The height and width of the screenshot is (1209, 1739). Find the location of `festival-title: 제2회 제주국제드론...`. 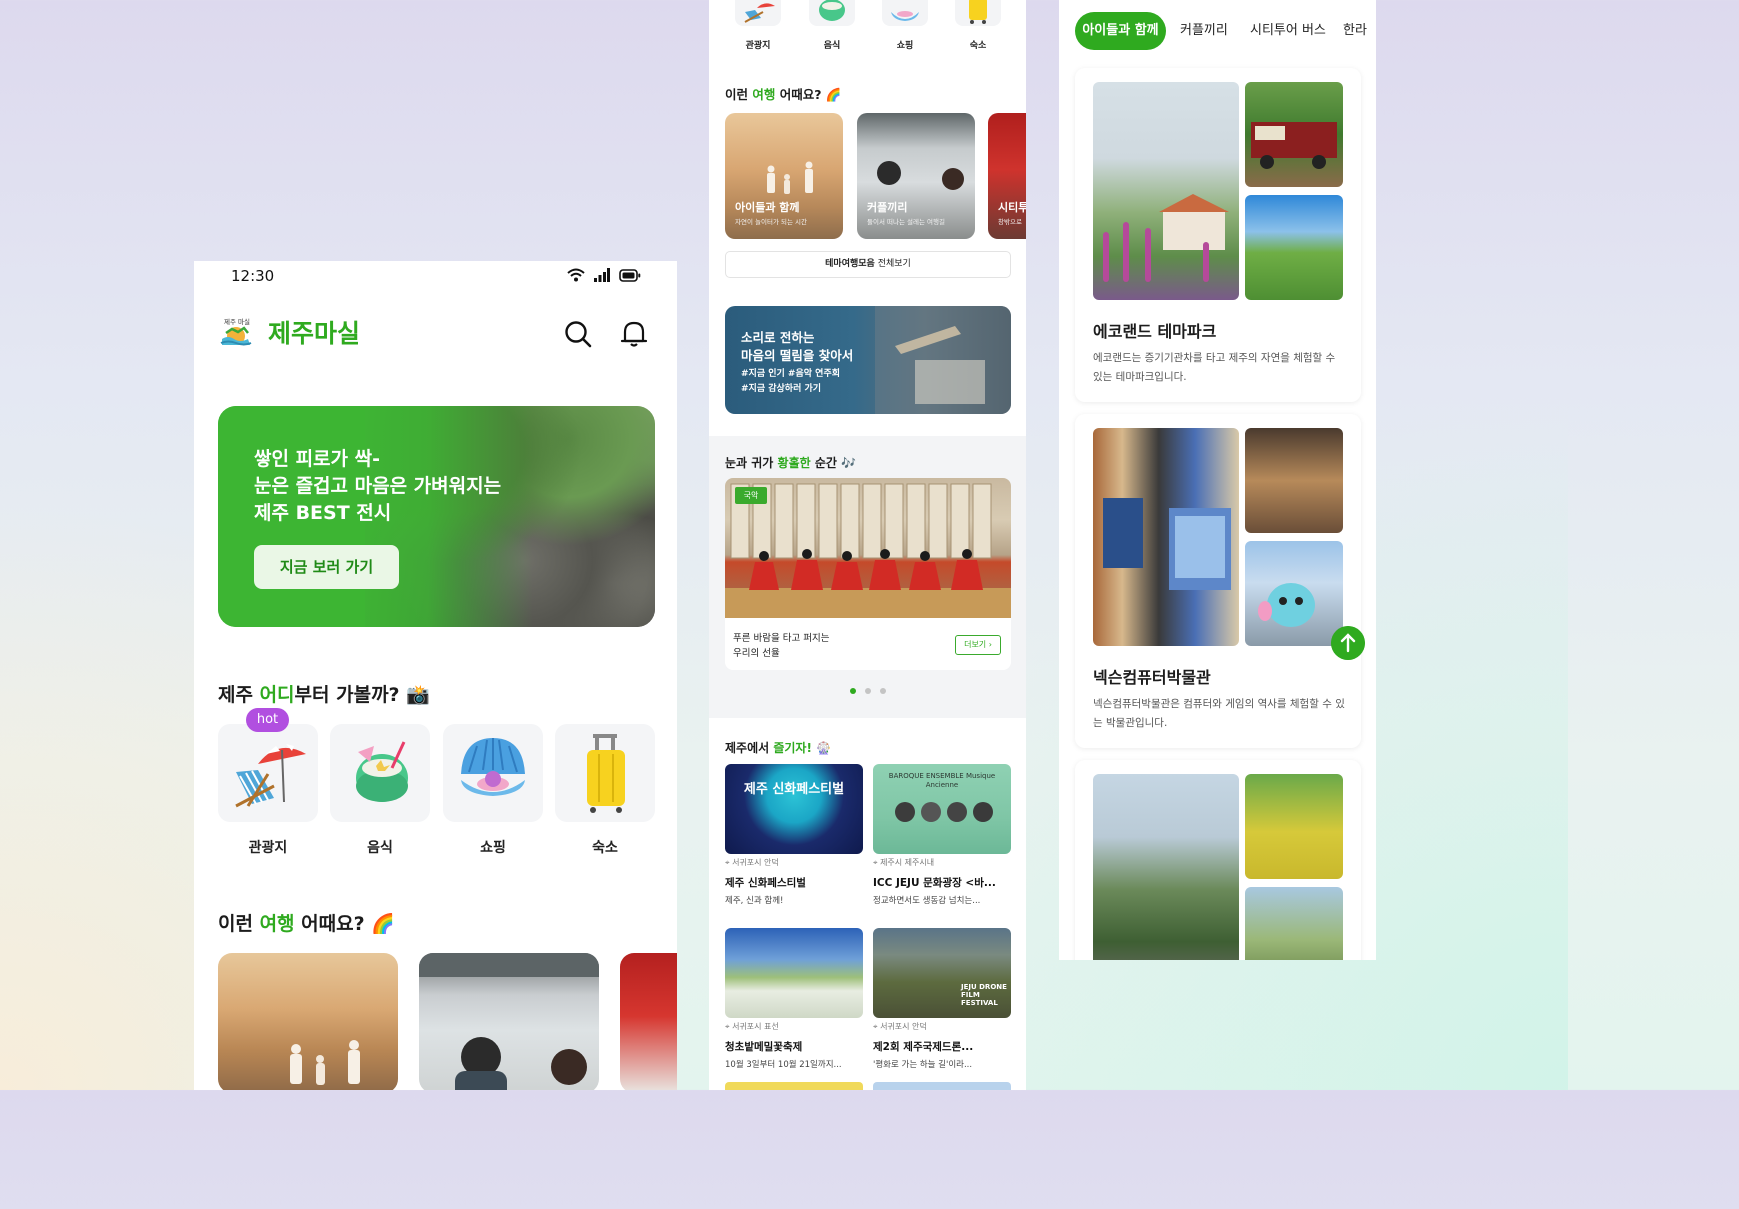

festival-title: 제2회 제주국제드론... is located at coordinates (943, 1046).